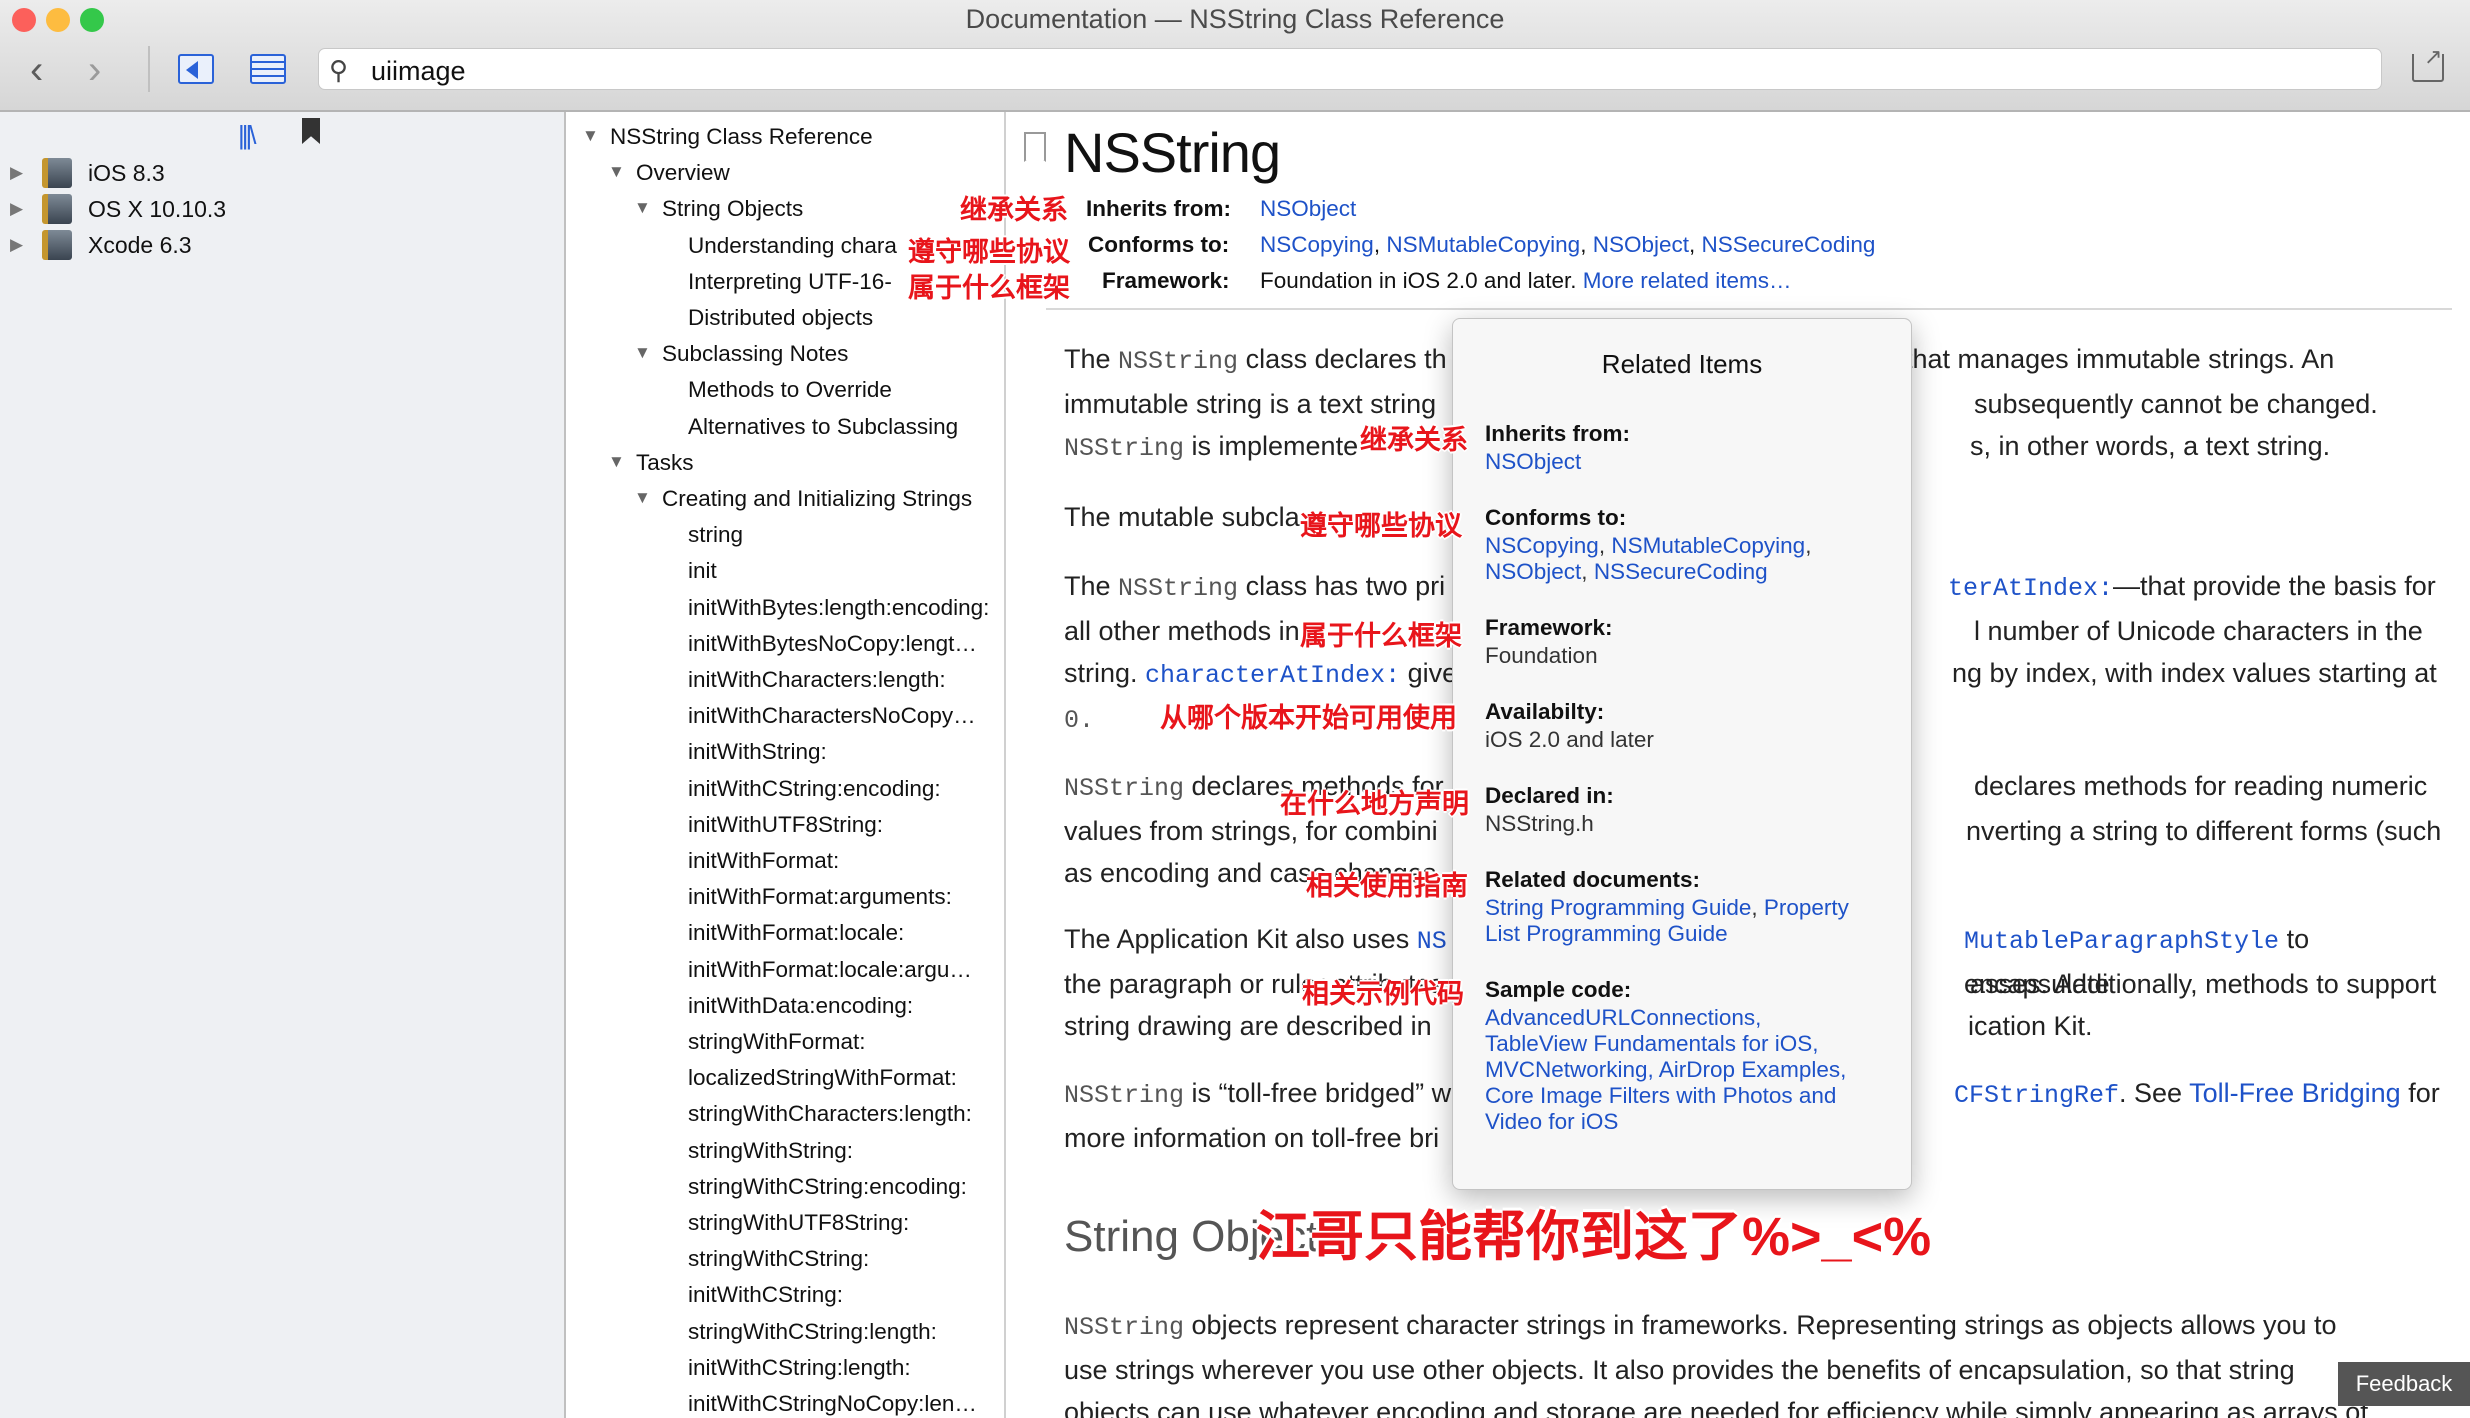 This screenshot has width=2470, height=1418. Describe the element at coordinates (247, 135) in the screenshot. I see `library-icon: |||\` at that location.